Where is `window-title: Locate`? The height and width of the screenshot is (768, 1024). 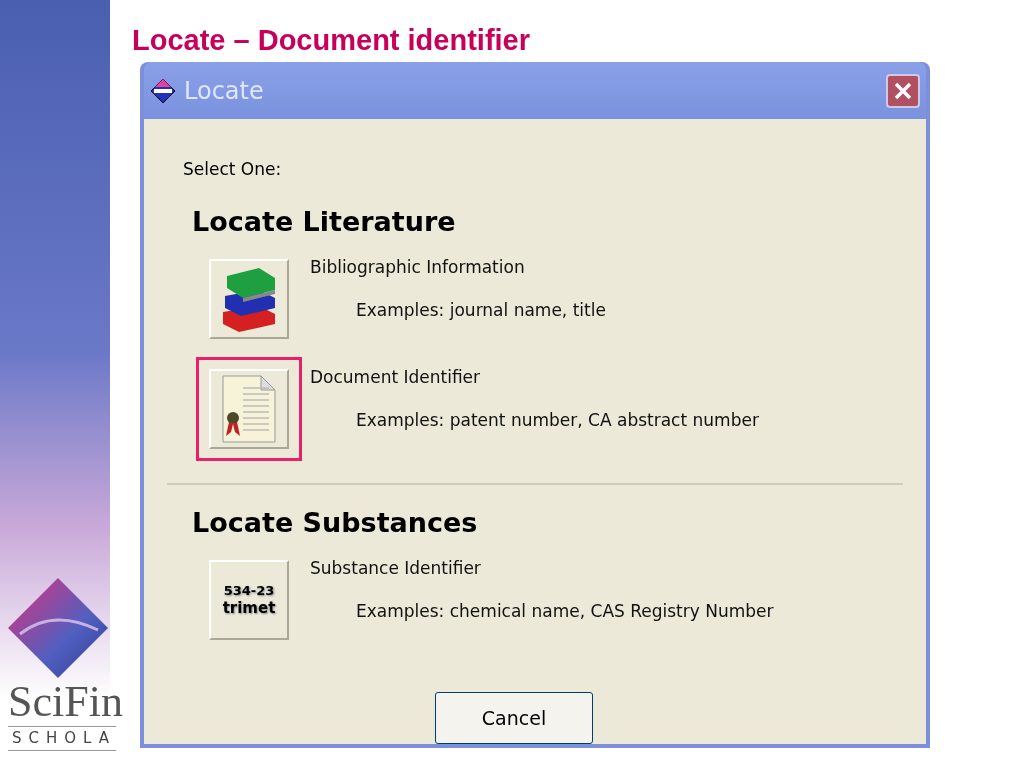 window-title: Locate is located at coordinates (224, 91).